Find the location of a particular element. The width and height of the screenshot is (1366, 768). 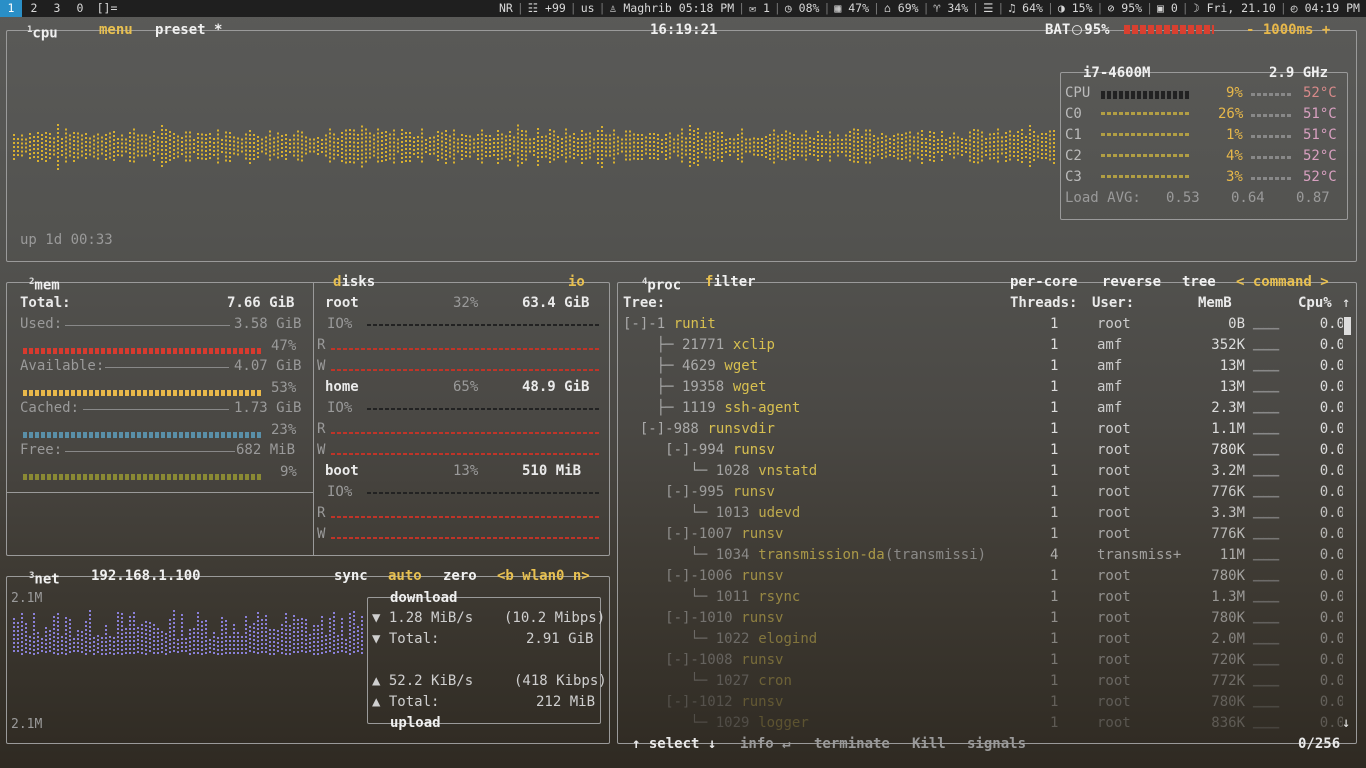

process-row: [-]-995 runsv 1 root 776K ▁▁▁▁▁ 0.0 is located at coordinates (983, 492).